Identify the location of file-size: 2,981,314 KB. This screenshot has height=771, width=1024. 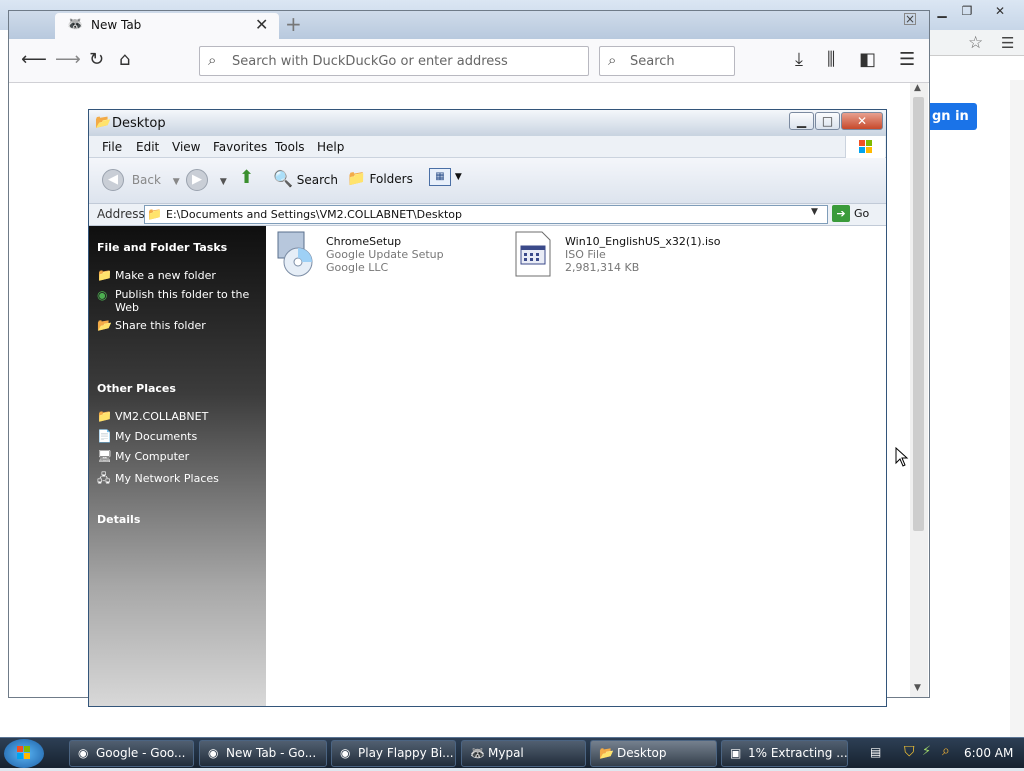
(602, 267).